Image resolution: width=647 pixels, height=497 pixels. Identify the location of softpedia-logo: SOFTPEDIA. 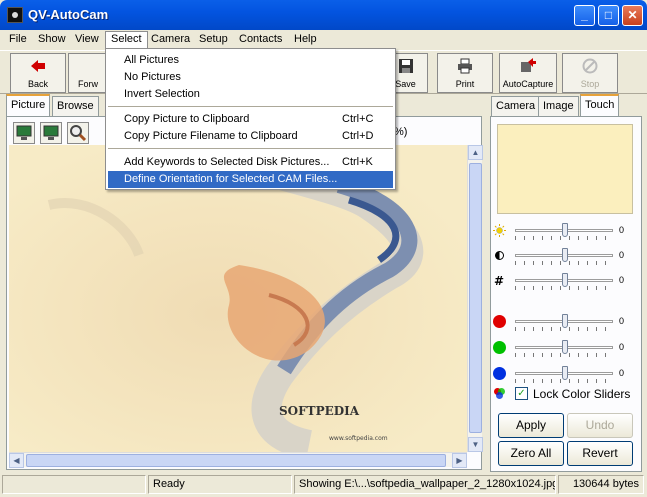
(319, 411).